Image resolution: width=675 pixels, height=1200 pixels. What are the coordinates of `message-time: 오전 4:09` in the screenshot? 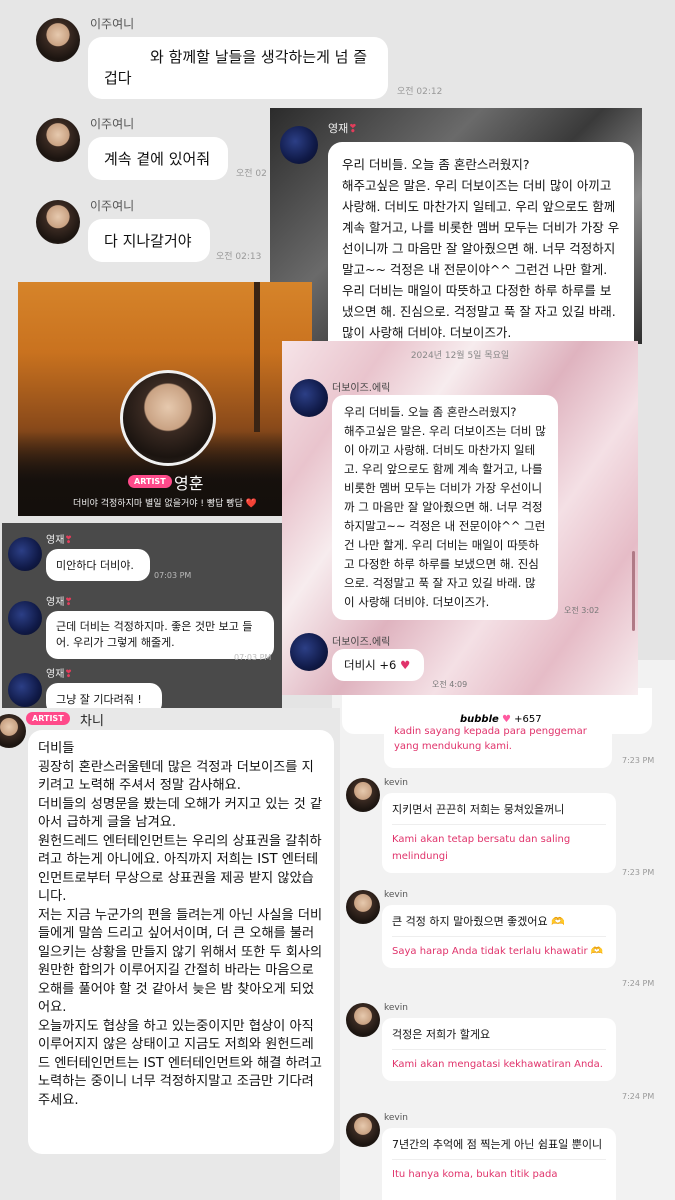 It's located at (450, 684).